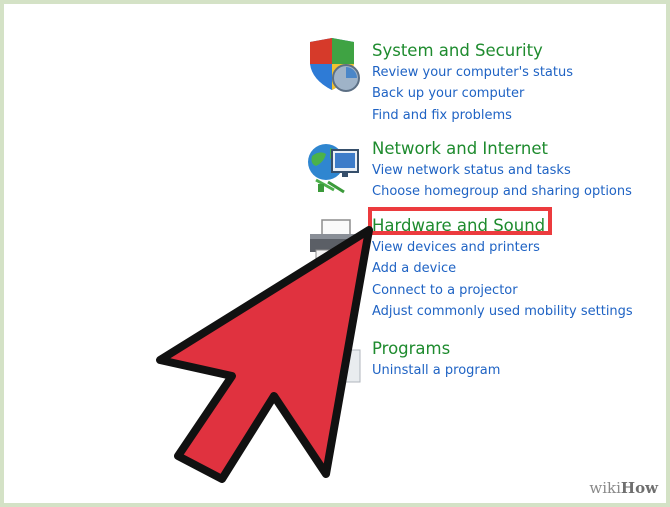  I want to click on watermark-wiki: wiki, so click(605, 488).